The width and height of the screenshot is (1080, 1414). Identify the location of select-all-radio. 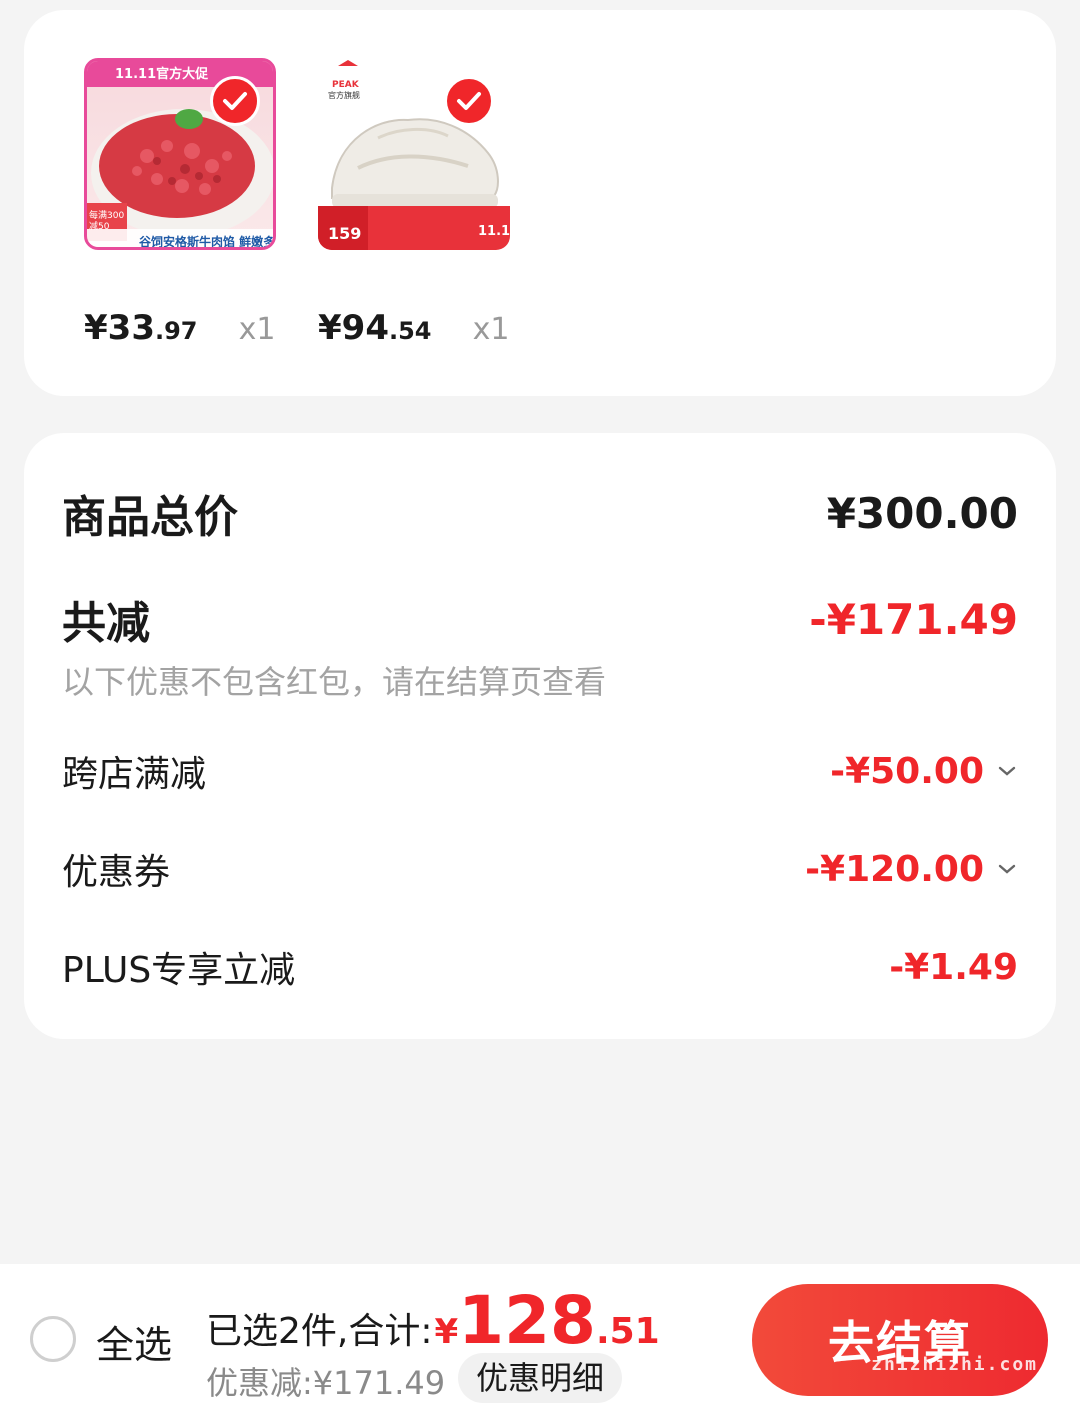
(53, 1339).